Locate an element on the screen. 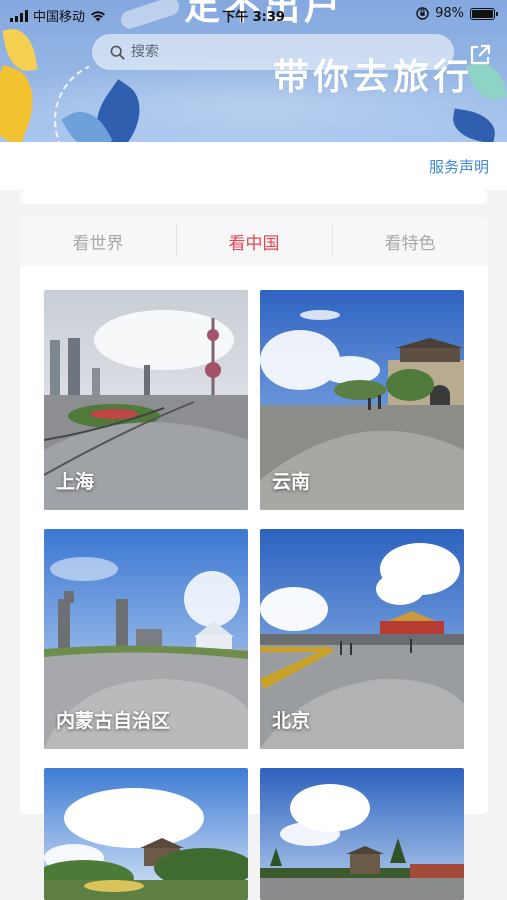 The height and width of the screenshot is (900, 507). tab-china: 看中国 is located at coordinates (254, 241).